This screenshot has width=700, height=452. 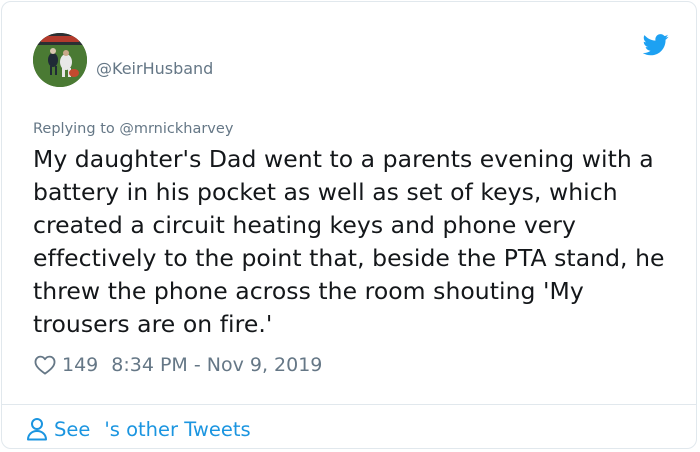 I want to click on see-other-tweets-link: See 's other Tweets, so click(x=138, y=429).